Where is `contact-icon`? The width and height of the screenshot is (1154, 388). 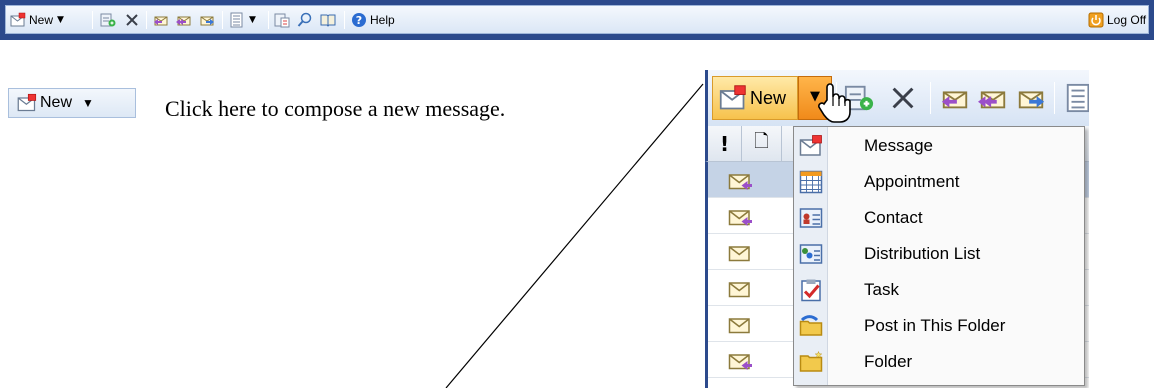 contact-icon is located at coordinates (811, 218).